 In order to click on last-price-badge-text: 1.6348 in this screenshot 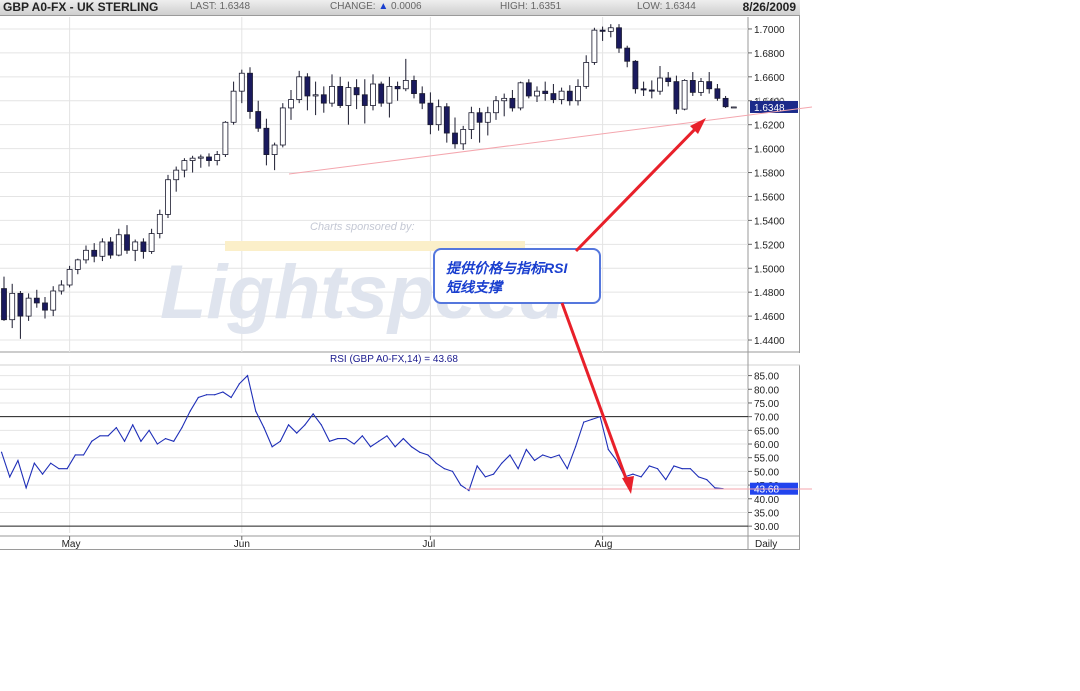, I will do `click(769, 108)`.